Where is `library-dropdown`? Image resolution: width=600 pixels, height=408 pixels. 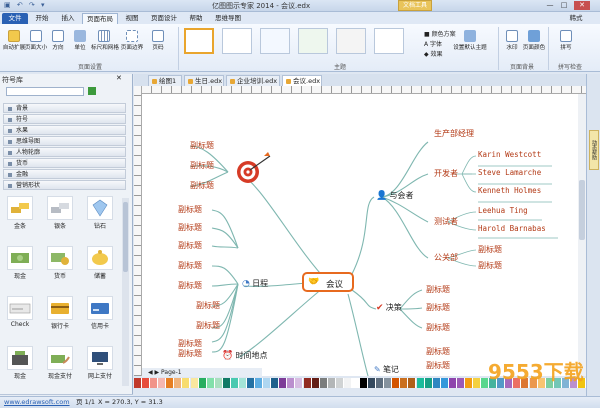
library-dropdown is located at coordinates (45, 91).